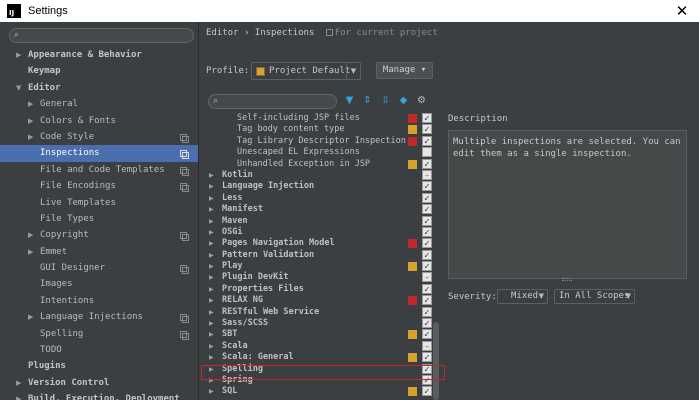 This screenshot has width=699, height=400. I want to click on sidebar-item-editor: ▼ Editor, so click(99, 88).